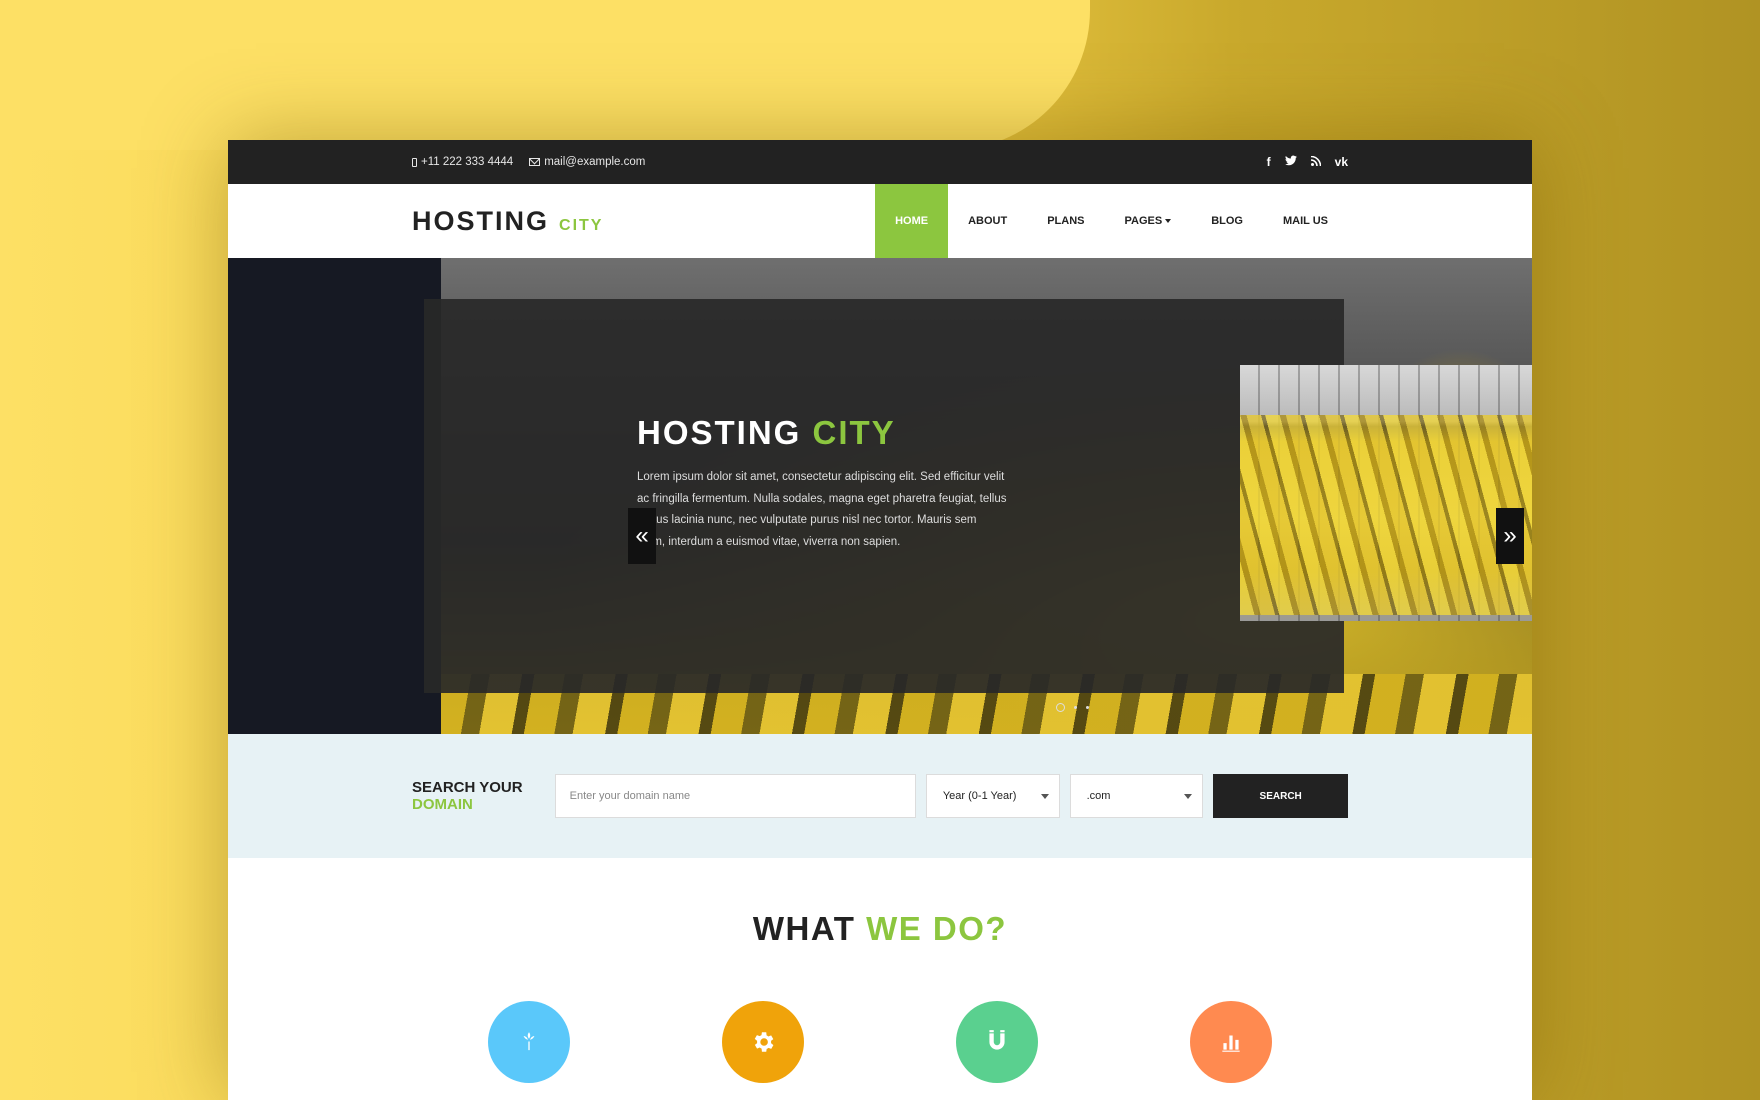 This screenshot has width=1760, height=1100. I want to click on what-we-do-main: WHAT, so click(804, 928).